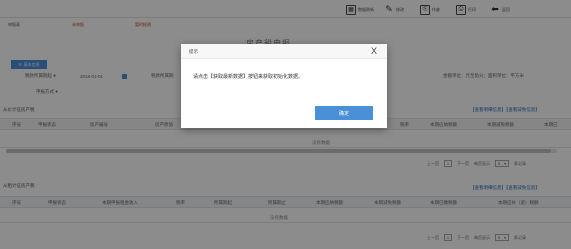 The width and height of the screenshot is (571, 249). What do you see at coordinates (284, 51) in the screenshot?
I see `dialog-header: 提示 X` at bounding box center [284, 51].